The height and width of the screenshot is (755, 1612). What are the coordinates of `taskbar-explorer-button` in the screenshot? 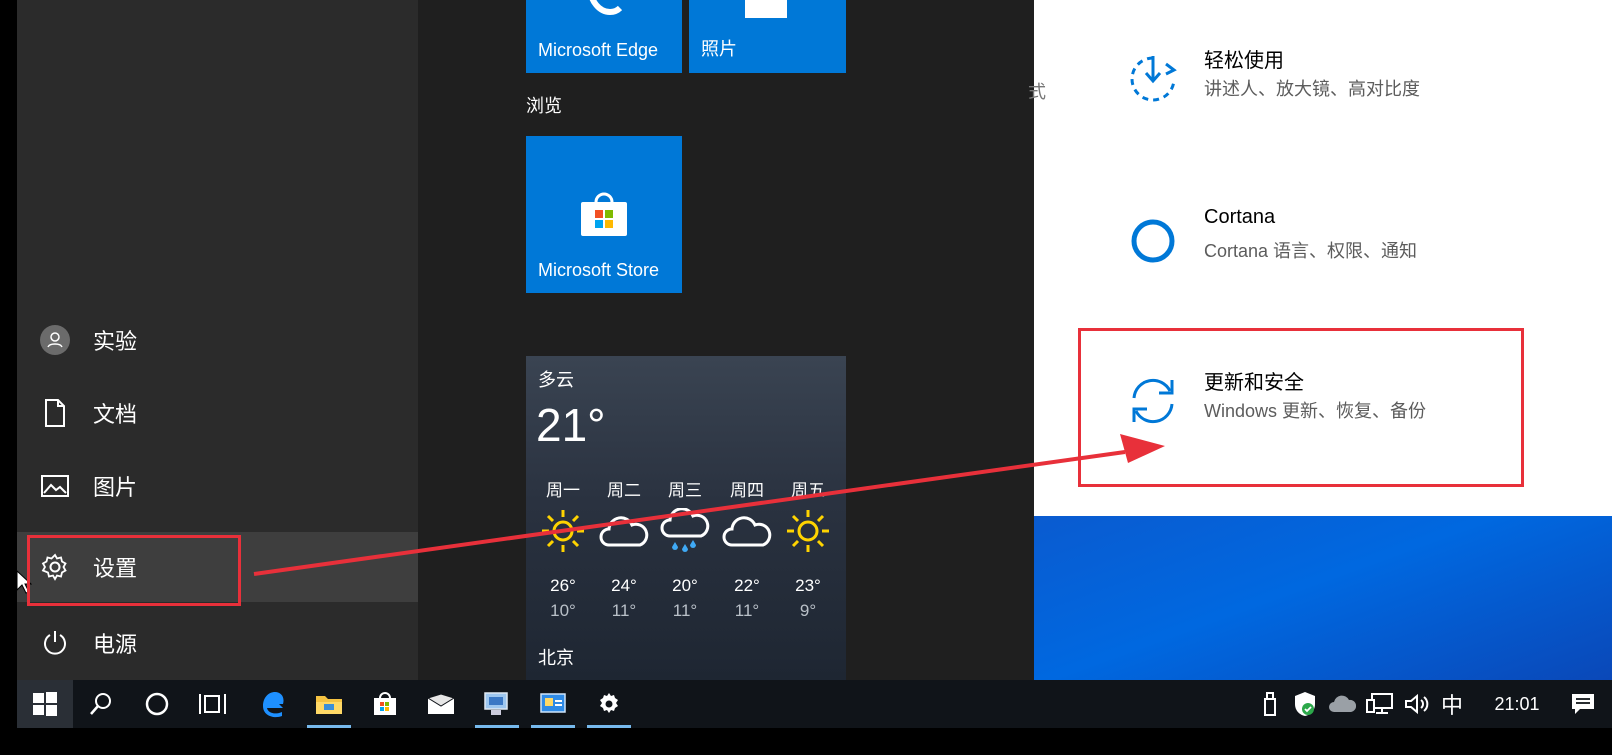 It's located at (329, 704).